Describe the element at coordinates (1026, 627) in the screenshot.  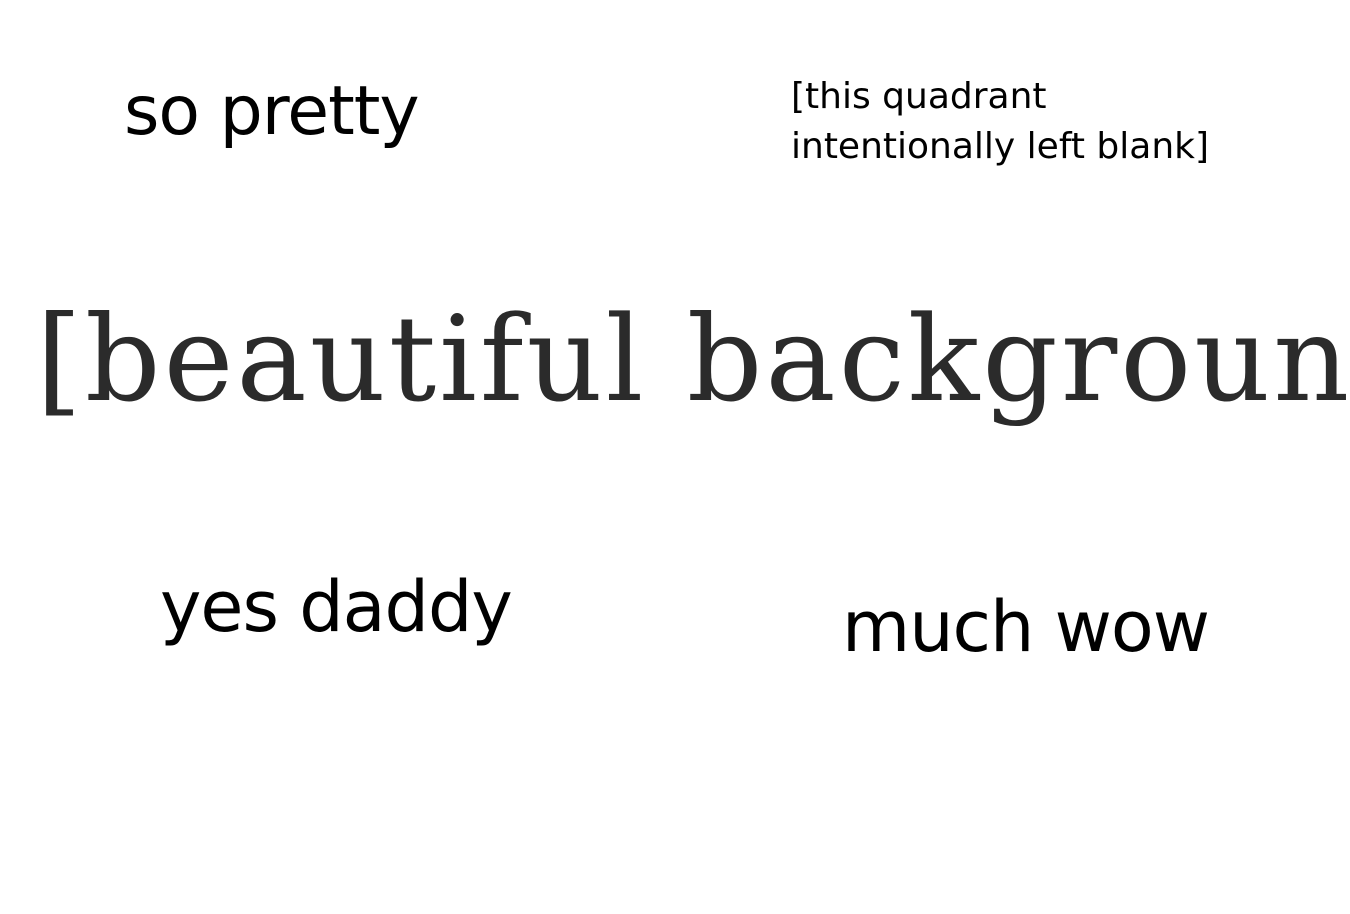
I see `bottom-right-caption: much wow` at that location.